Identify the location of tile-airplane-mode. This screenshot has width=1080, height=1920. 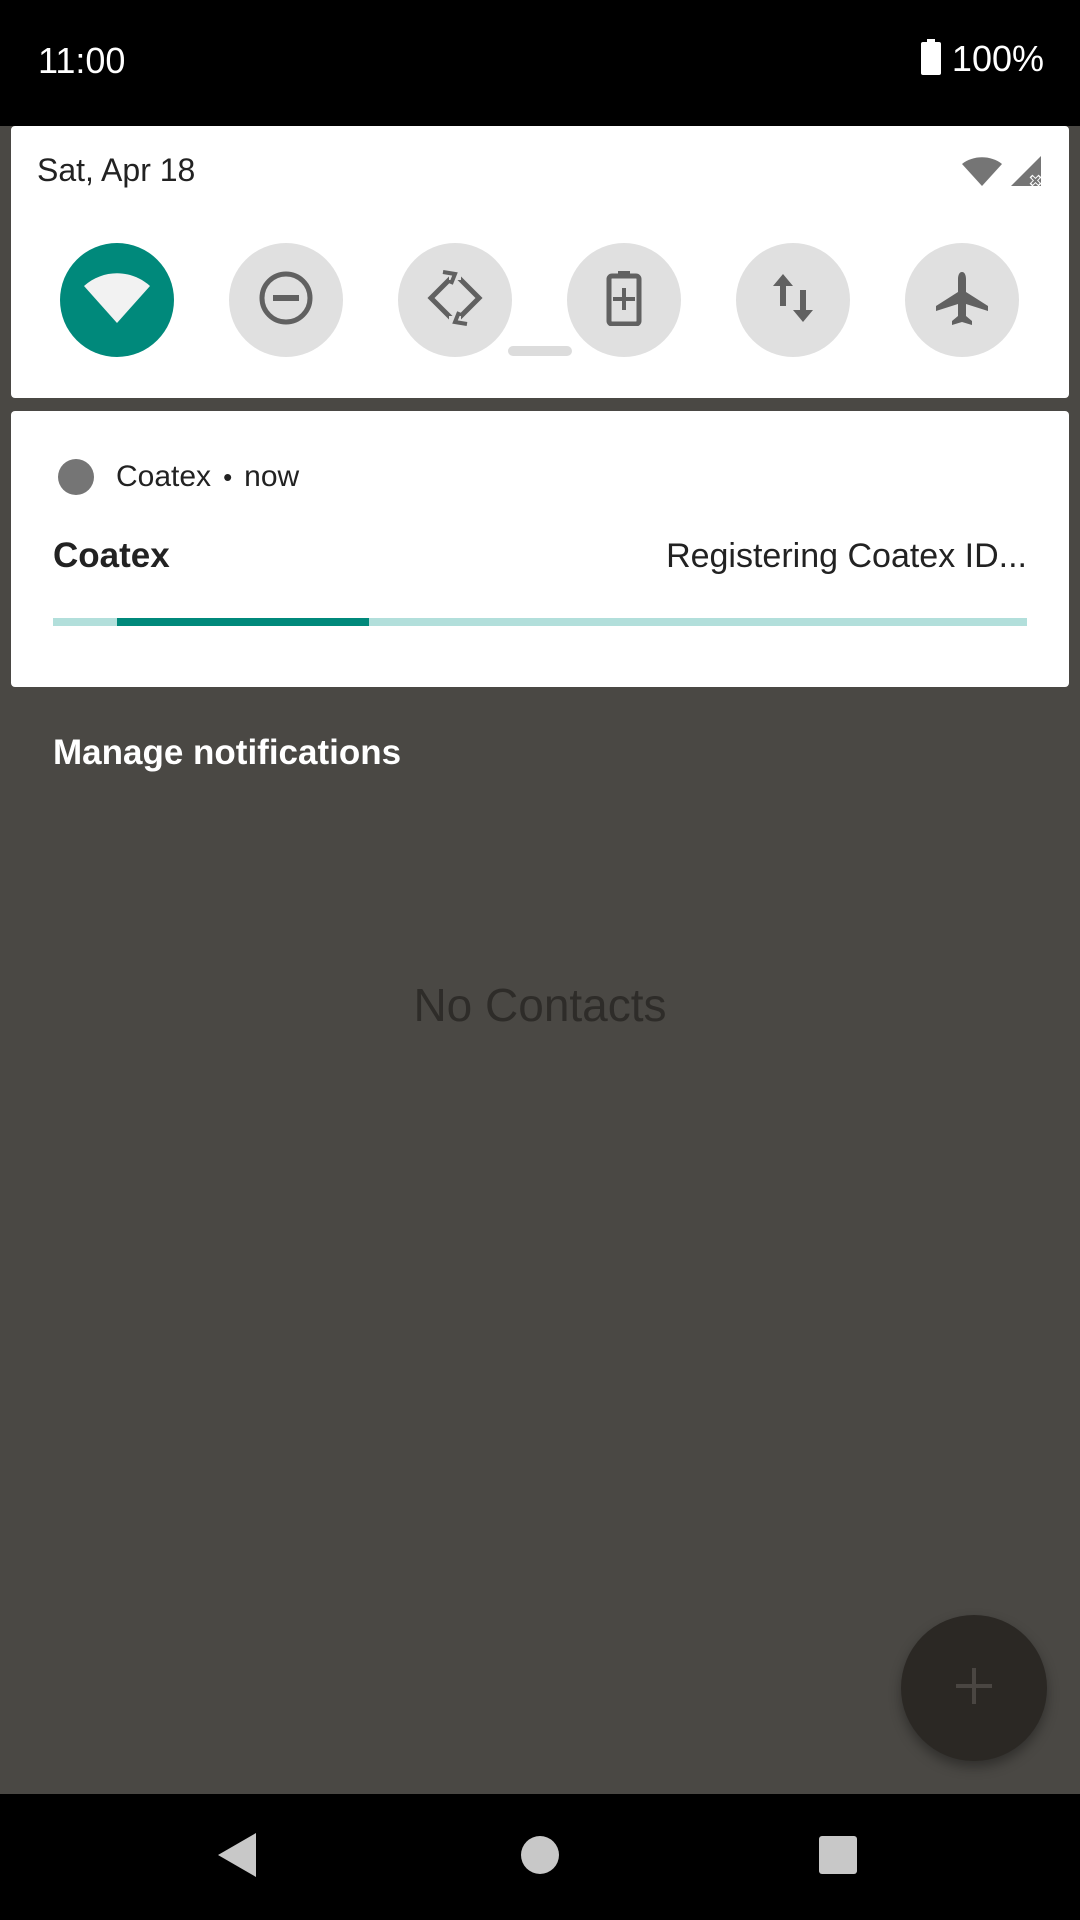
(962, 300).